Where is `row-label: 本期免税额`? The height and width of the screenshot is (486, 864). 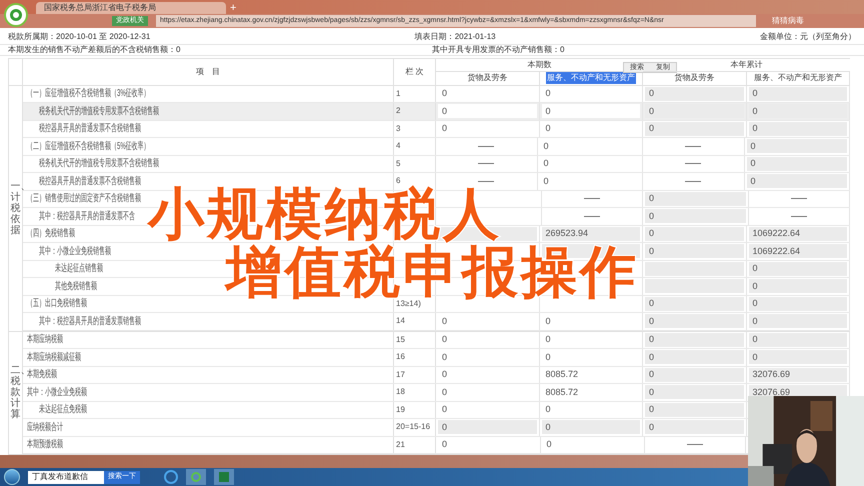
row-label: 本期免税额 is located at coordinates (42, 375).